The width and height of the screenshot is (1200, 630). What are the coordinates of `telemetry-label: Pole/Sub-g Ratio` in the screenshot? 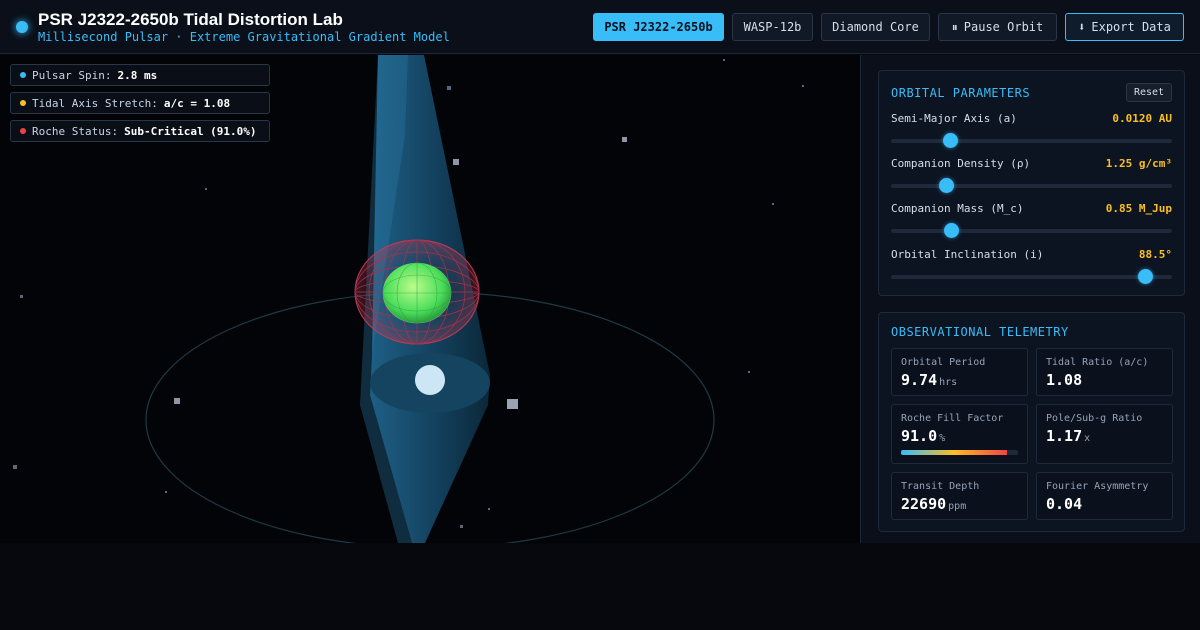 It's located at (1094, 418).